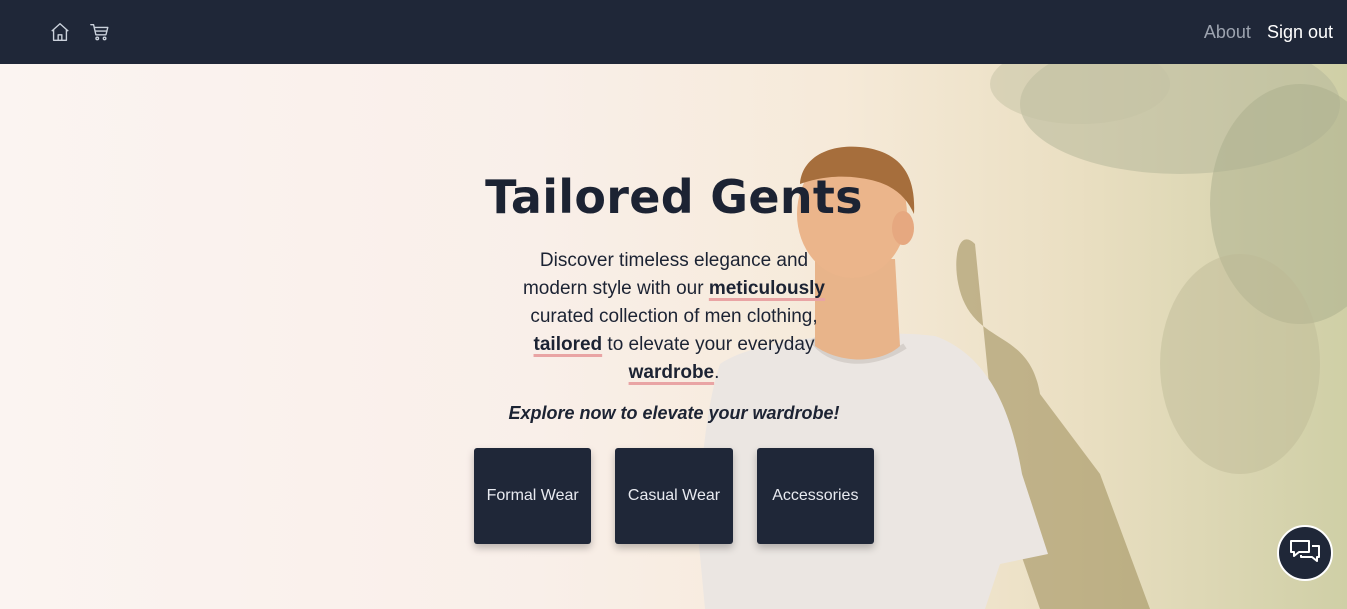 This screenshot has height=609, width=1347. I want to click on nav-left, so click(56, 32).